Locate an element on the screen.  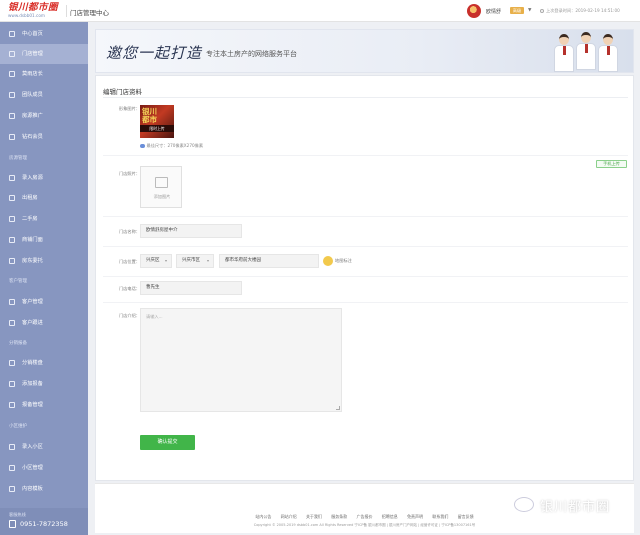
watermark-text: 银川都市圈 is located at coordinates (575, 507).